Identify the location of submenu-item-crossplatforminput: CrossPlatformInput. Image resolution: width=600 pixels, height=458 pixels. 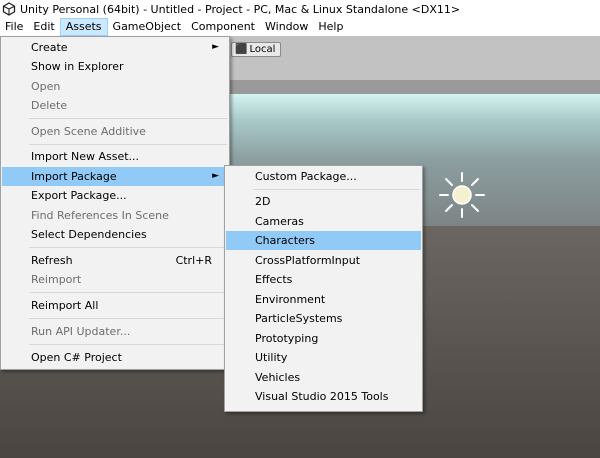
(323, 260).